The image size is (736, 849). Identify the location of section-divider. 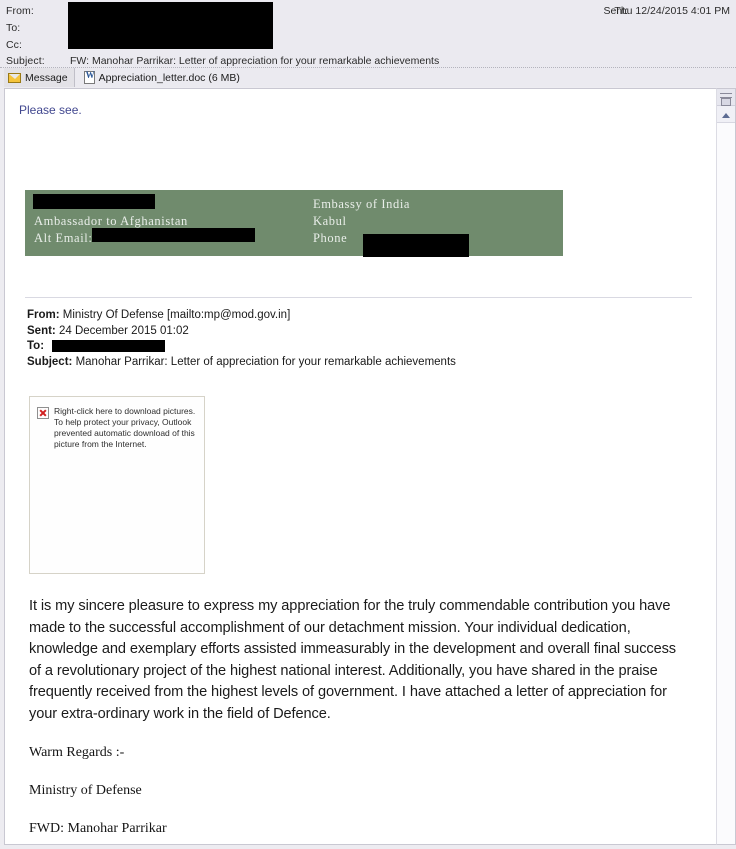
(358, 297).